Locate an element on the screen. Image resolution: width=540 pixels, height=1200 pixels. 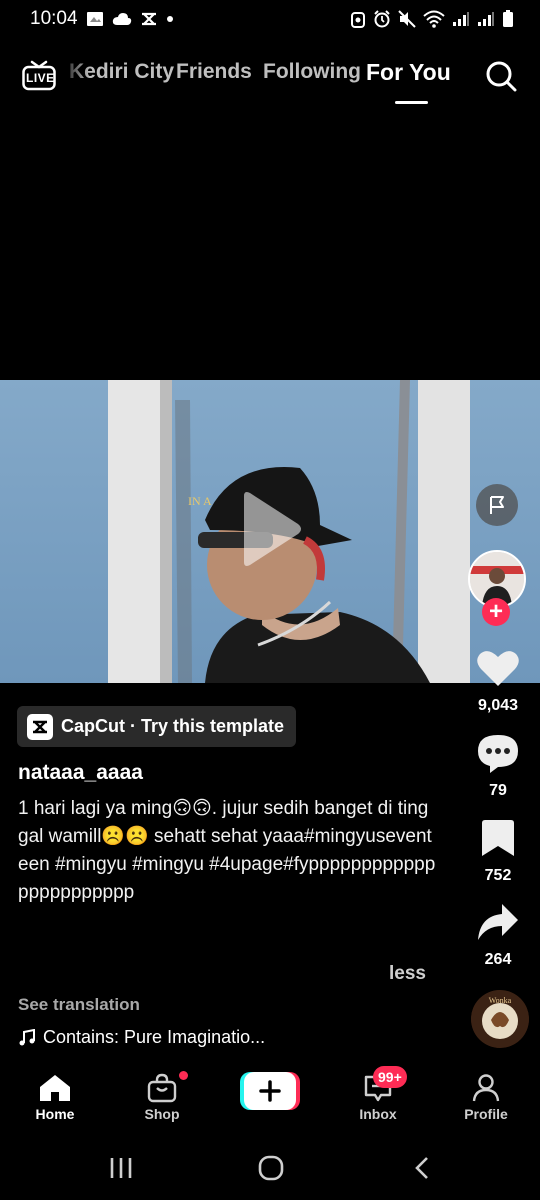
shopping-bag-icon is located at coordinates (162, 1088).